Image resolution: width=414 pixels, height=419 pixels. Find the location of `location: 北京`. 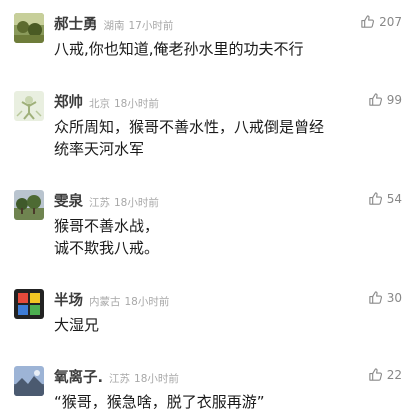

location: 北京 is located at coordinates (99, 104).